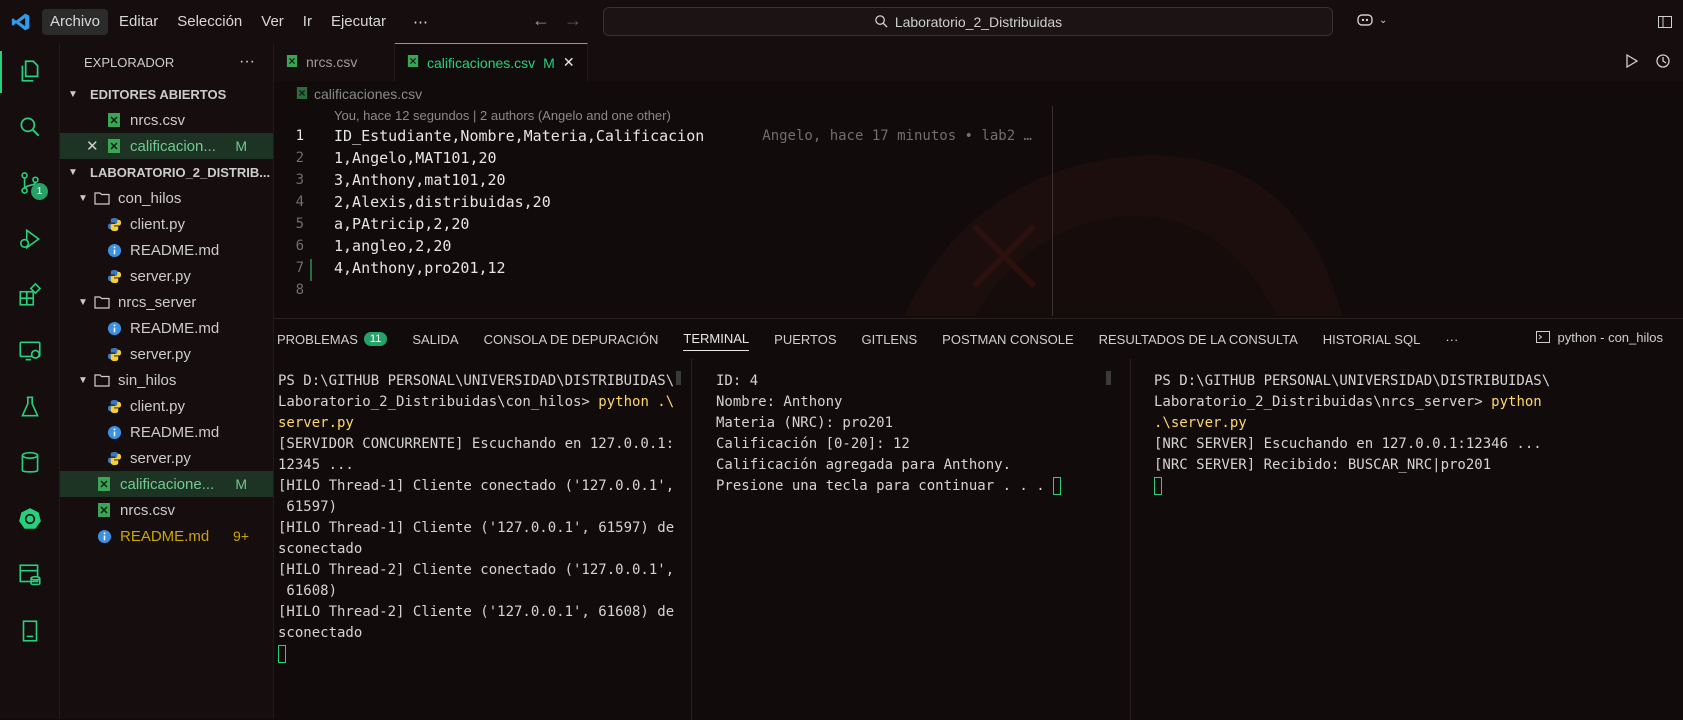 The height and width of the screenshot is (720, 1683). Describe the element at coordinates (148, 510) in the screenshot. I see `tree-item-name: nrcs.csv` at that location.